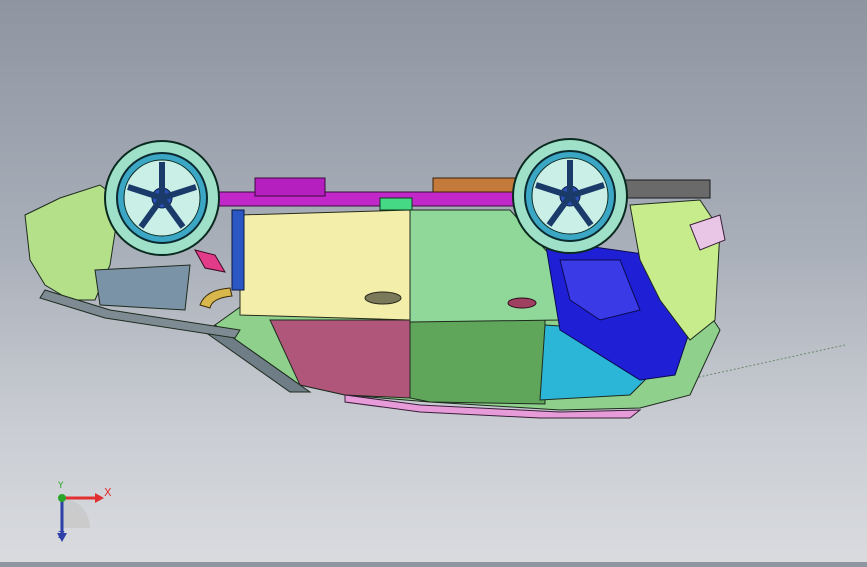 This screenshot has height=567, width=867. What do you see at coordinates (142, 287) in the screenshot?
I see `spare-tire-well` at bounding box center [142, 287].